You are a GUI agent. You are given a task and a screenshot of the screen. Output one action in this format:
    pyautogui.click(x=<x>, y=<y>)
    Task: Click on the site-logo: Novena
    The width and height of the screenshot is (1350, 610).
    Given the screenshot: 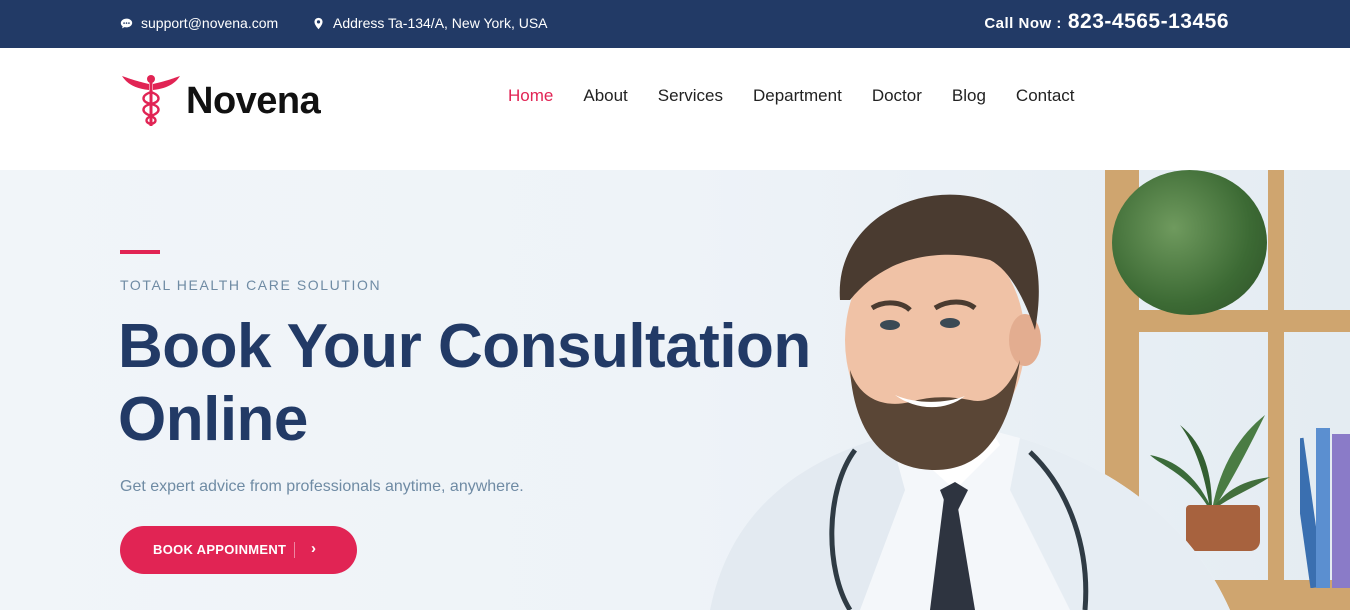 What is the action you would take?
    pyautogui.click(x=221, y=101)
    